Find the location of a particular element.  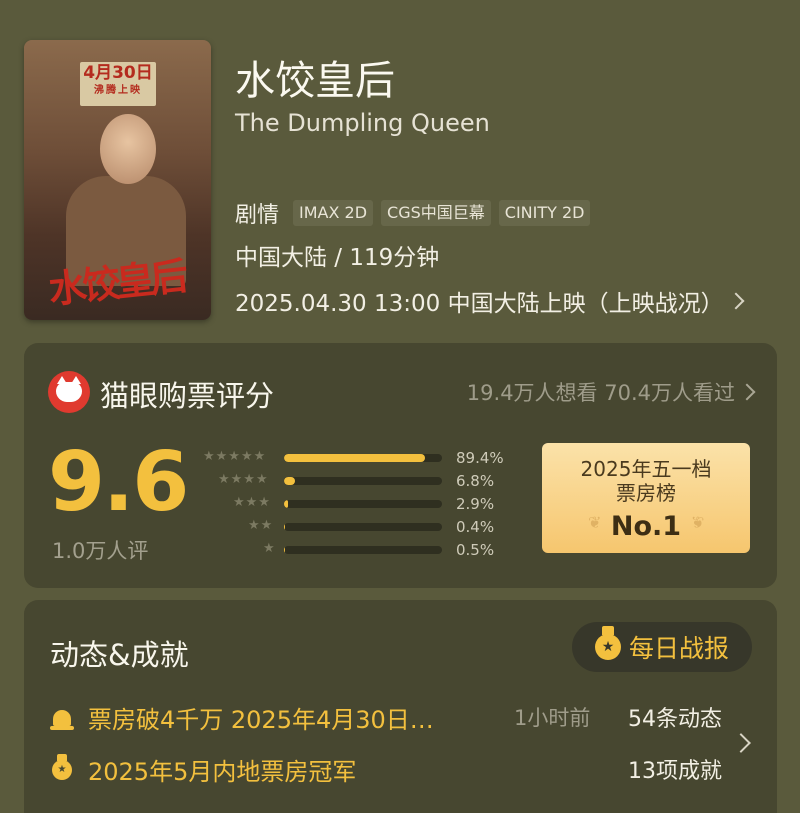

rank-number: No.1 is located at coordinates (646, 526).